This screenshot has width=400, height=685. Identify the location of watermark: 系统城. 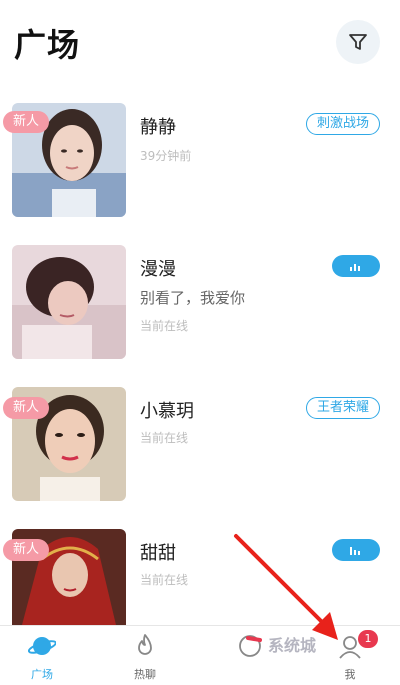
(292, 645).